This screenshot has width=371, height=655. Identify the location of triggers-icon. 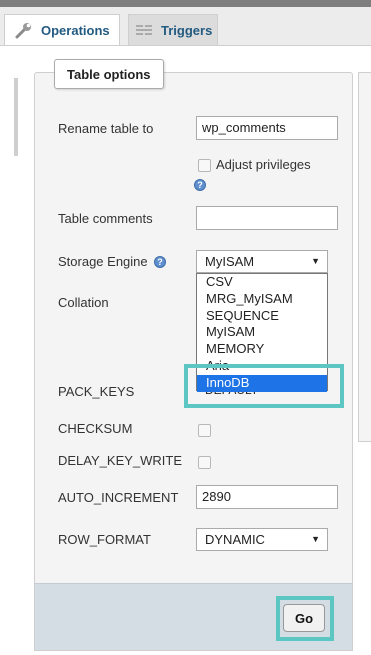
(144, 30).